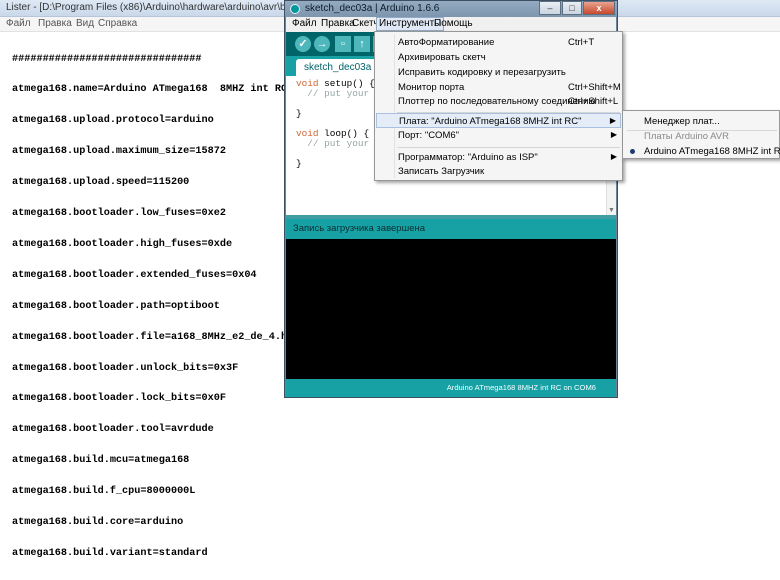 The width and height of the screenshot is (780, 580). What do you see at coordinates (122, 244) in the screenshot?
I see `text-line: atmega168.bootloader.high_fuses=0xde` at bounding box center [122, 244].